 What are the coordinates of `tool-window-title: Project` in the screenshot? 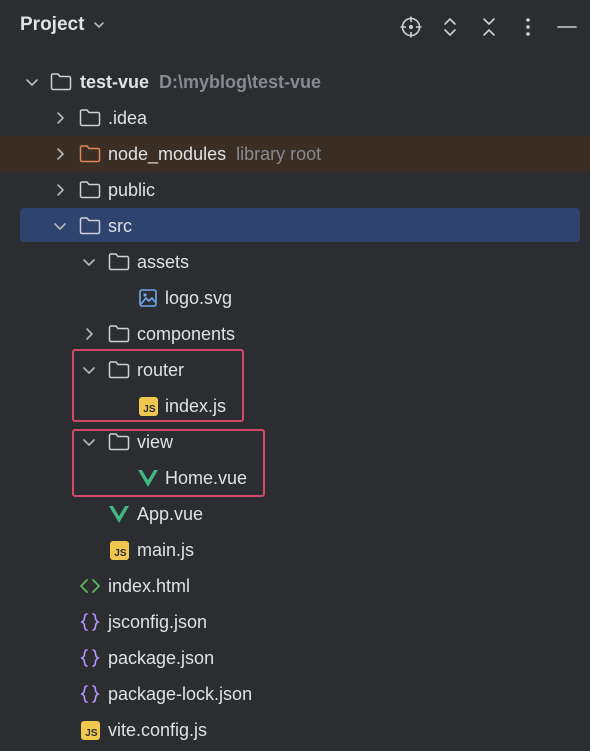 It's located at (52, 24).